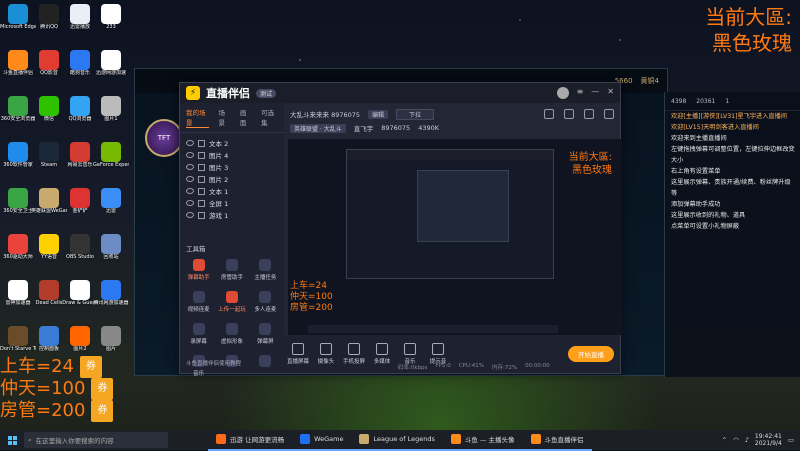  What do you see at coordinates (232, 191) in the screenshot?
I see `scene-item: 文本 1` at bounding box center [232, 191].